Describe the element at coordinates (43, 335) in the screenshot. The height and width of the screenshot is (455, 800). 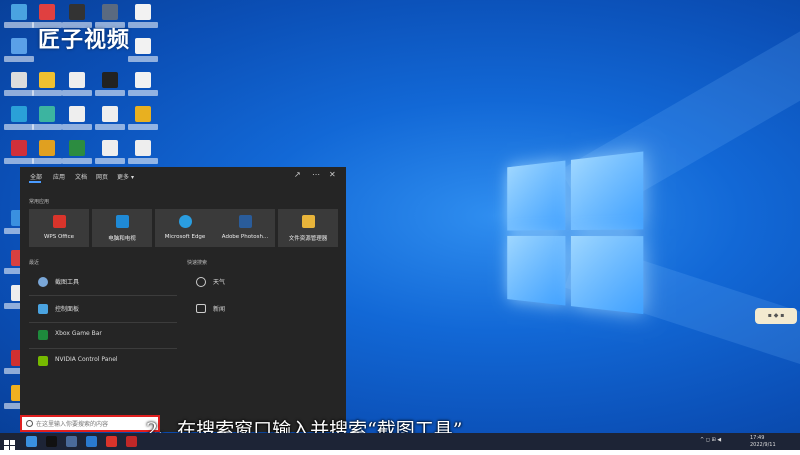
I see `xbox-icon` at that location.